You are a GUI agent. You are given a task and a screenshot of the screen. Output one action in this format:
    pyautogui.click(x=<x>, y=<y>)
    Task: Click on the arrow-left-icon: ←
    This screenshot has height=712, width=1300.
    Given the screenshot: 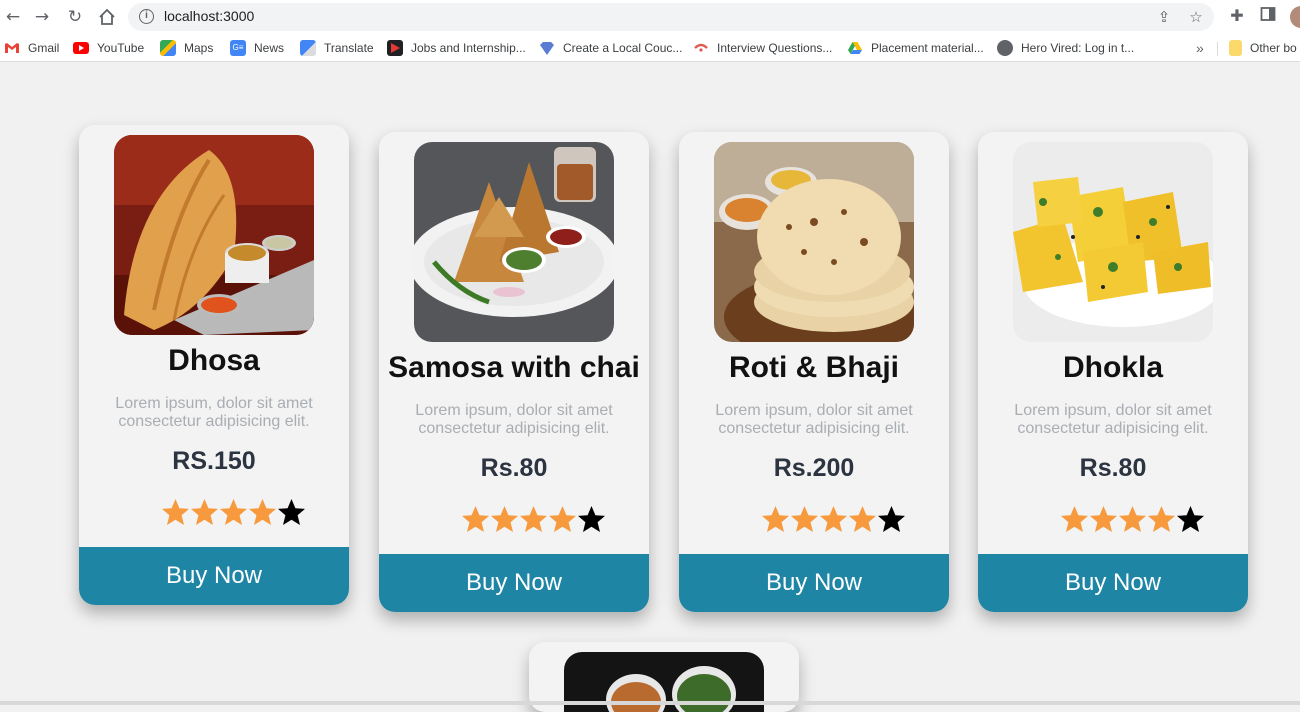 What is the action you would take?
    pyautogui.click(x=13, y=17)
    